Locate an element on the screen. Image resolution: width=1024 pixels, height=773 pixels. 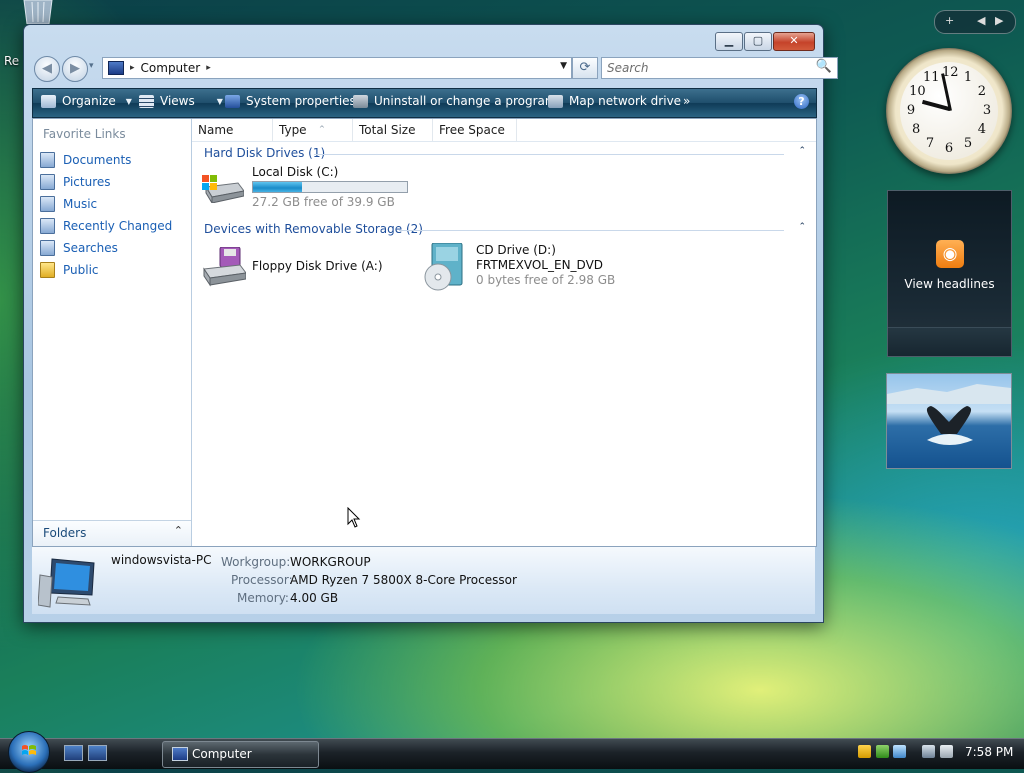
recycle-bin-label: Re is located at coordinates (12, 61).